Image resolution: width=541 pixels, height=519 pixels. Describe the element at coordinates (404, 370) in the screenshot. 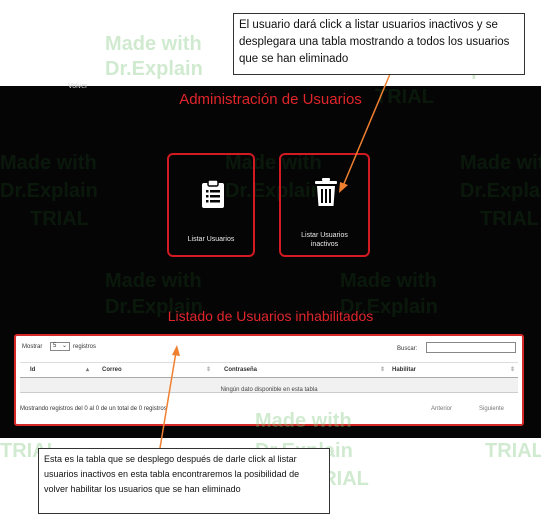

I see `column-header-habilitar: Habilitar` at that location.